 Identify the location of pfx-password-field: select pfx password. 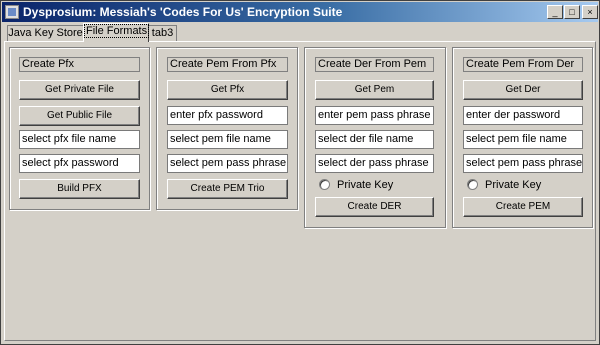
(79, 163).